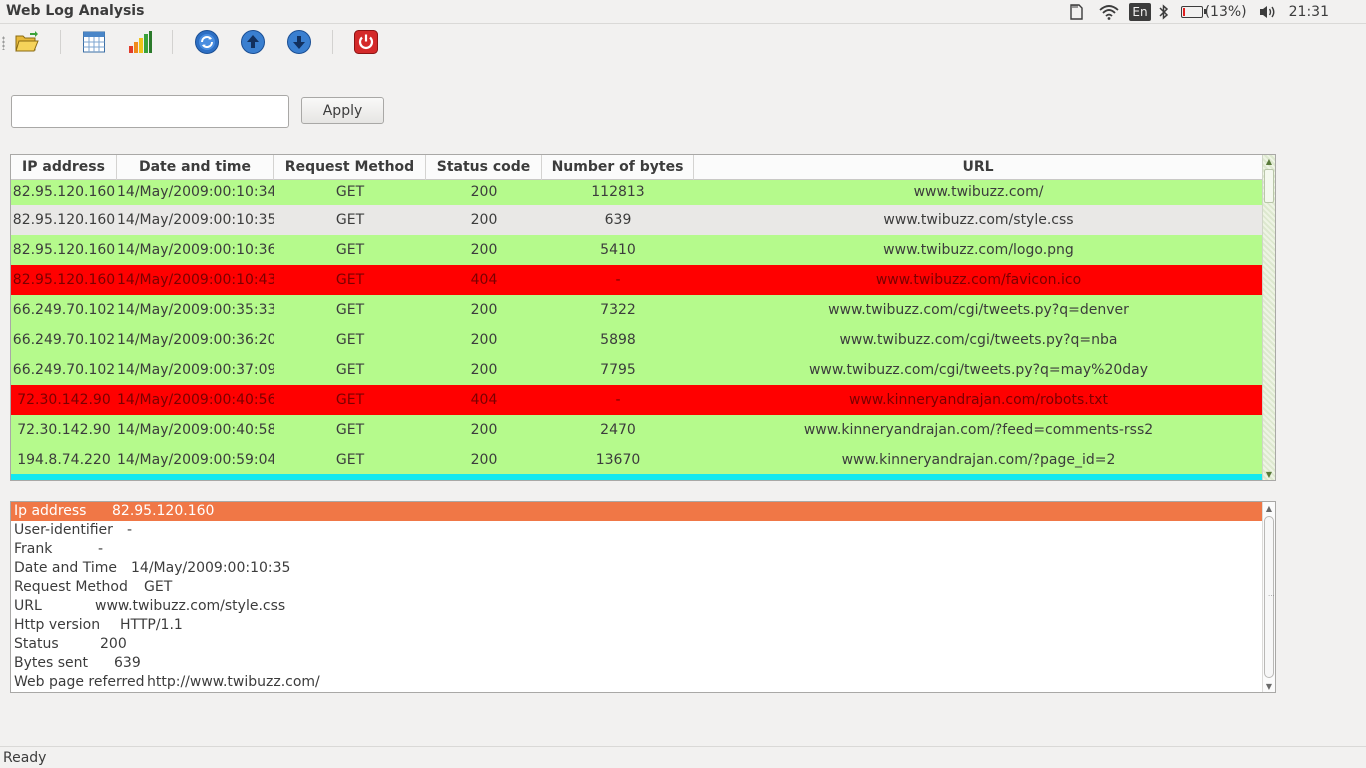 The image size is (1366, 768). Describe the element at coordinates (1269, 186) in the screenshot. I see `scrollbar-thumb` at that location.